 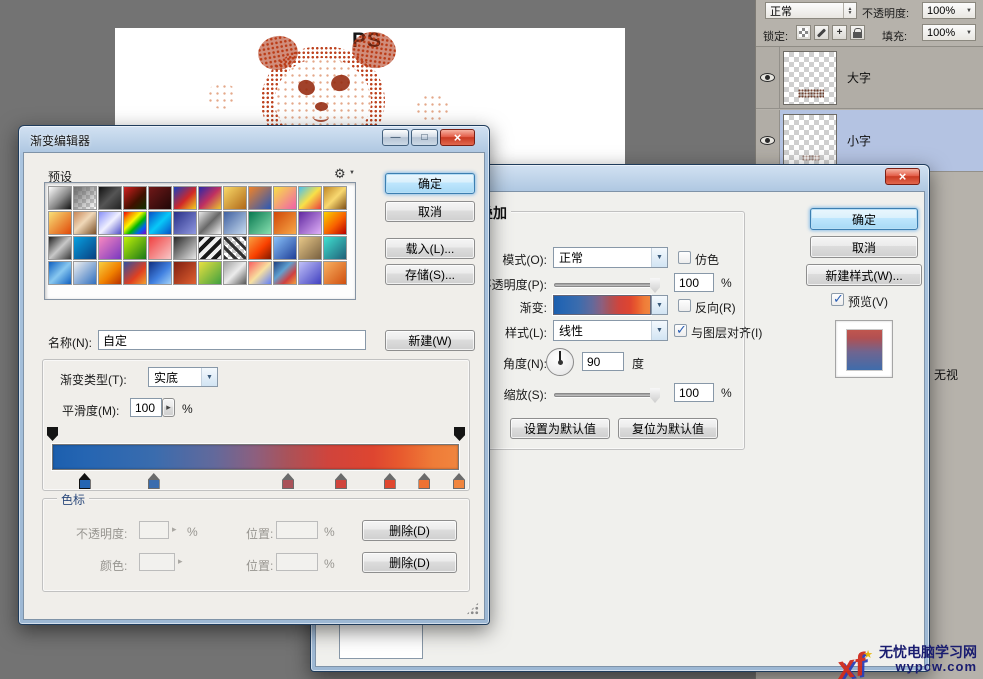 I want to click on layer-row-dazi: 大字, so click(x=869, y=78).